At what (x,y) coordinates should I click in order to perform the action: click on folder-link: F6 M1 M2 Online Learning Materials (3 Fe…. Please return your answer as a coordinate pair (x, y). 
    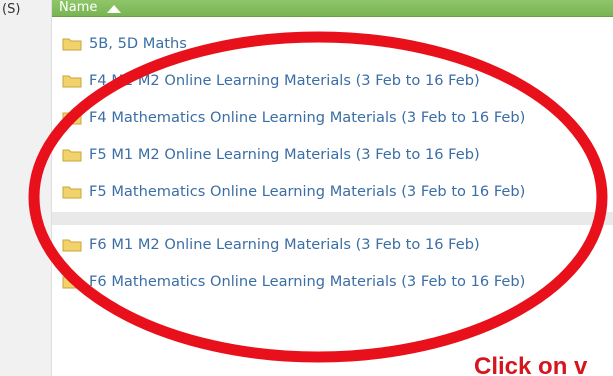
    Looking at the image, I should click on (284, 244).